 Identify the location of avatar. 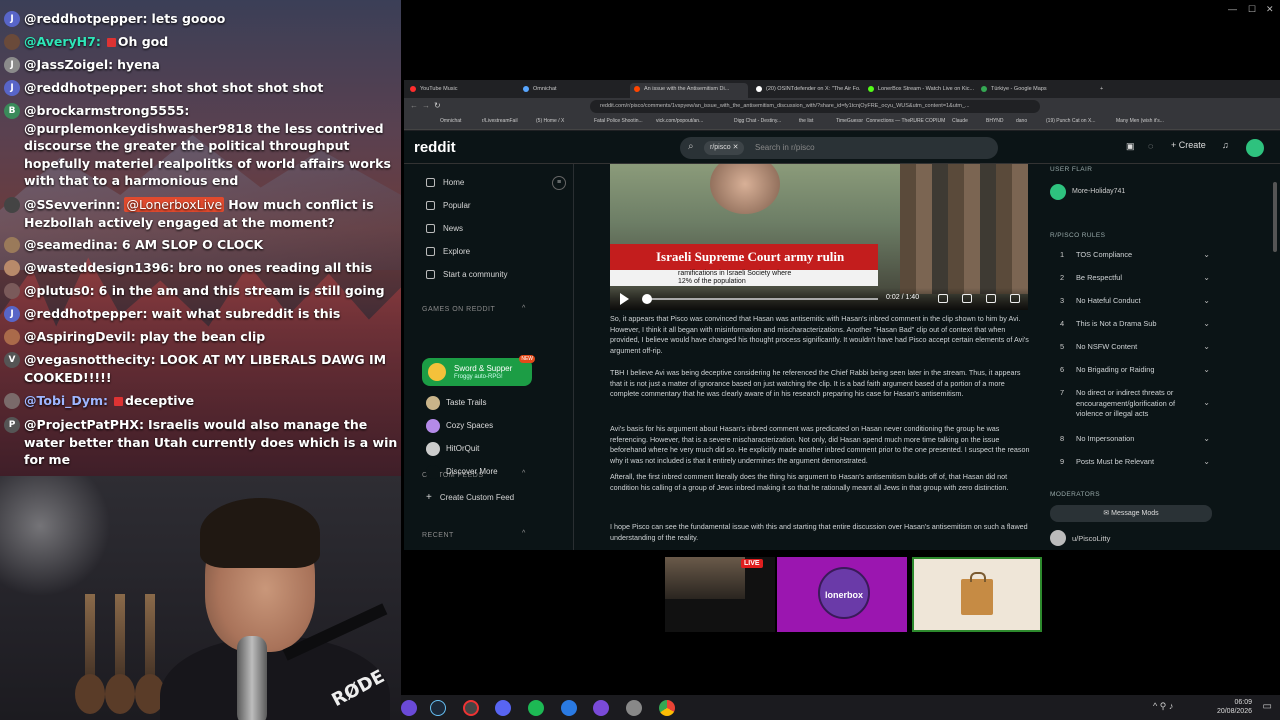
(1255, 148).